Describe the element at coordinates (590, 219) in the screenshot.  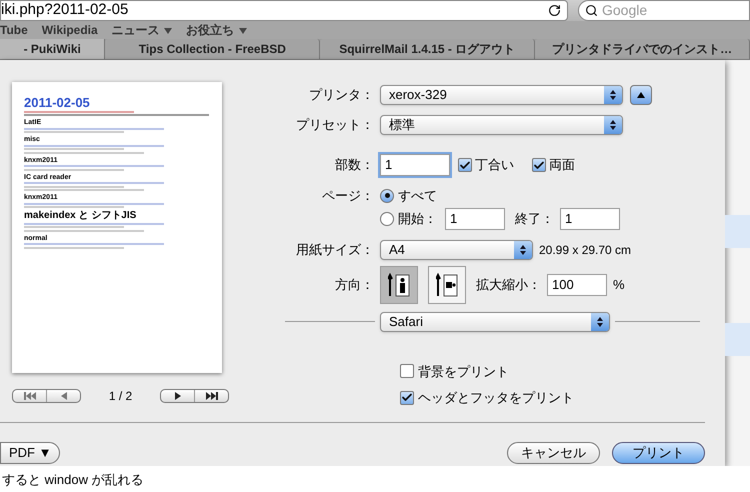
I see `to-page-field: 1` at that location.